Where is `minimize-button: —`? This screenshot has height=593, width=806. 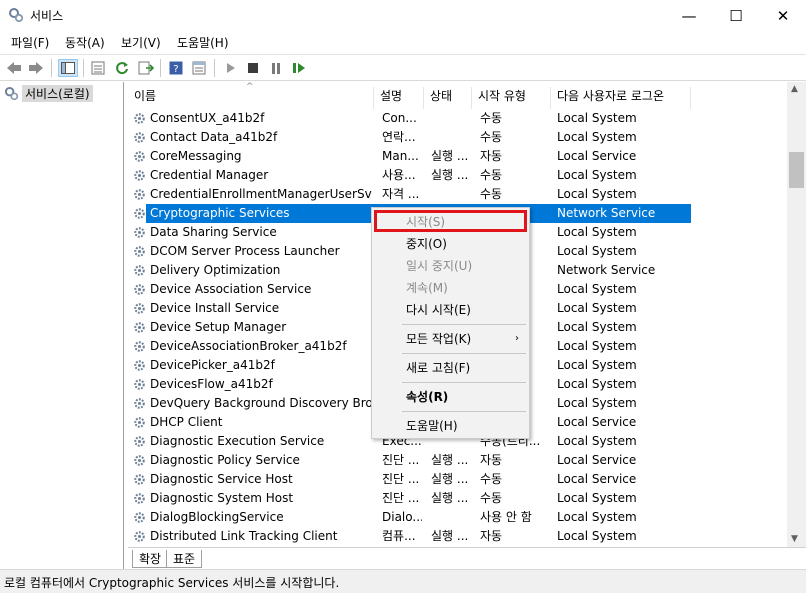
minimize-button: — is located at coordinates (689, 15).